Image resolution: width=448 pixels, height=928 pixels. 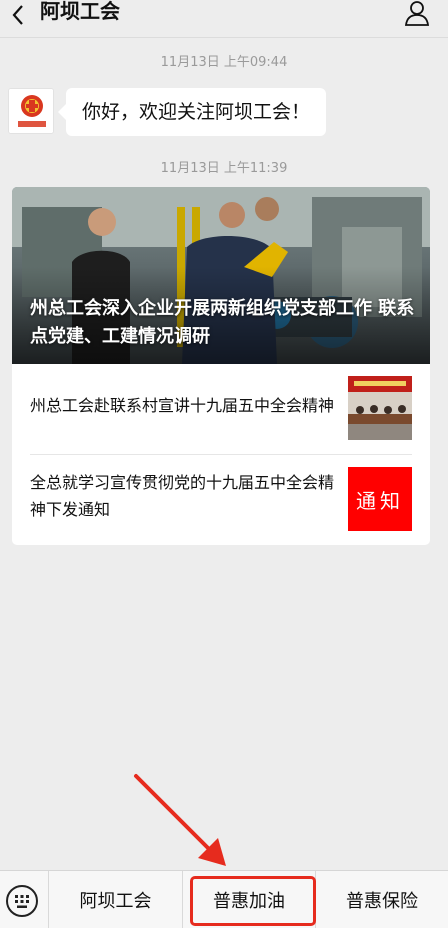 What do you see at coordinates (192, 112) in the screenshot?
I see `welcome-message-bubble: 你好，欢迎关注阿坝工会！` at bounding box center [192, 112].